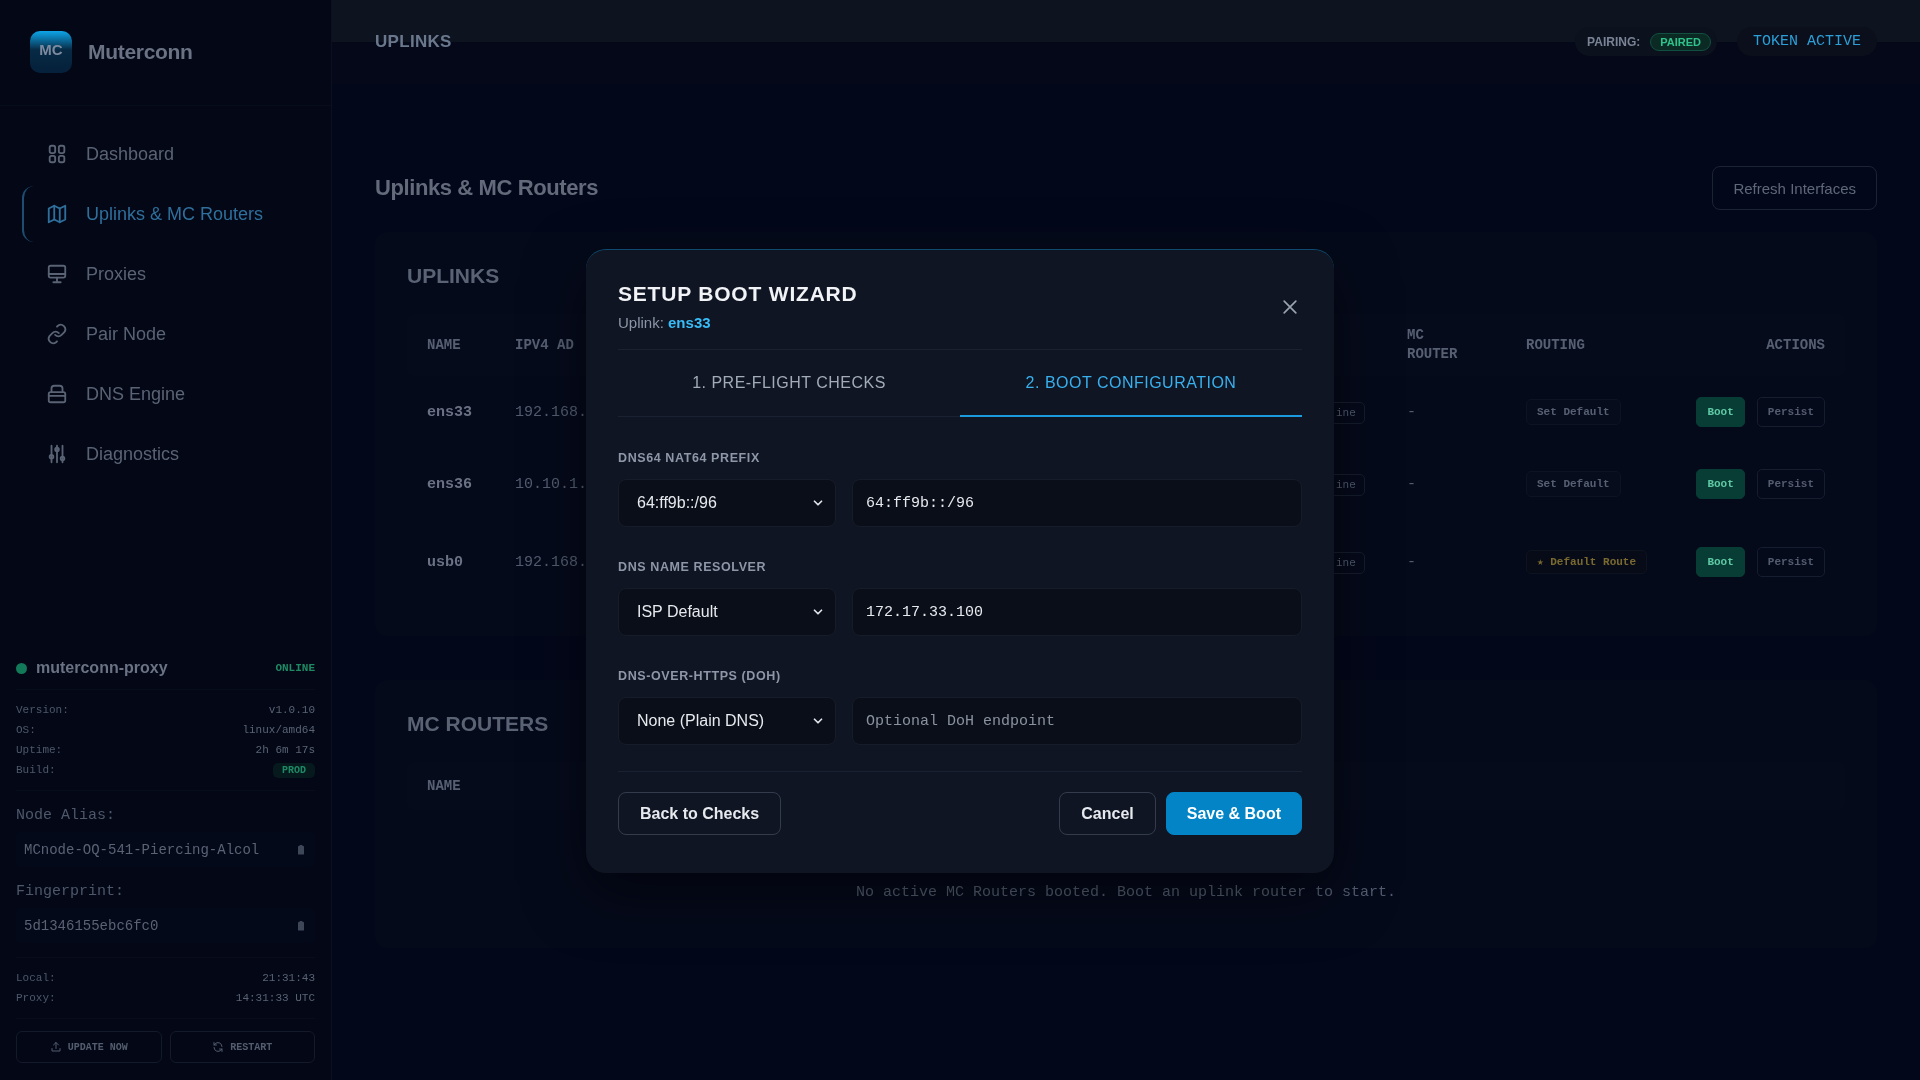 Image resolution: width=1920 pixels, height=1080 pixels. I want to click on wizard-tab: 1. PRE-FLIGHT CHECKS, so click(789, 383).